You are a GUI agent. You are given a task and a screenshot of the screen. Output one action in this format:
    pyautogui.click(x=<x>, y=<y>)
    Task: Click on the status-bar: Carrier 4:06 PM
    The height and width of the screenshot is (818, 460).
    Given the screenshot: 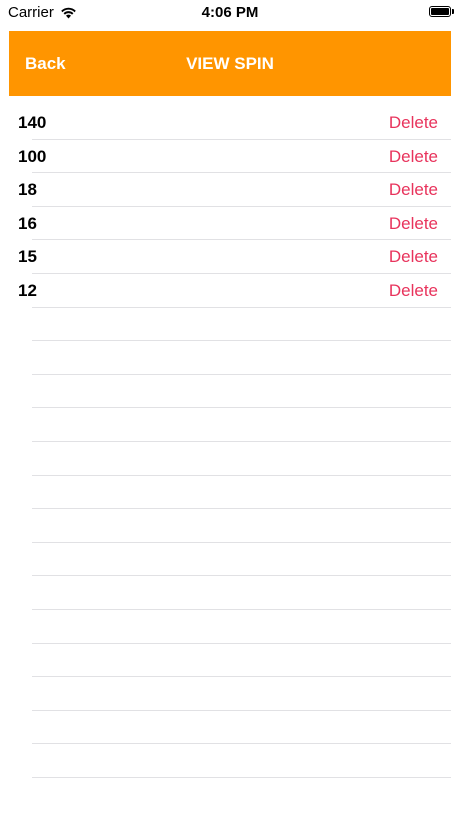 What is the action you would take?
    pyautogui.click(x=230, y=13)
    